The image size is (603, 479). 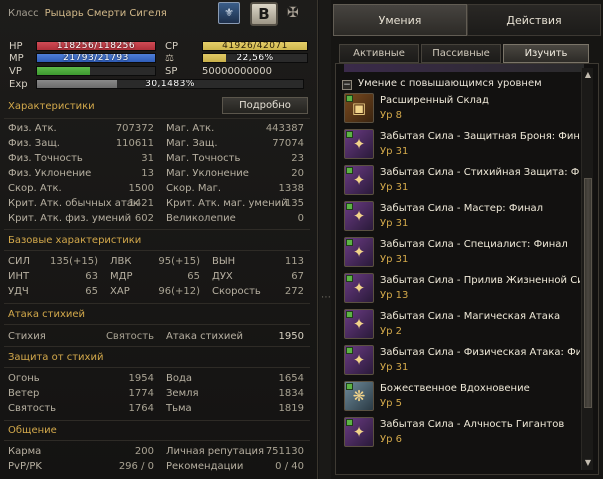 I want to click on subtab-active: Активные, so click(x=379, y=53).